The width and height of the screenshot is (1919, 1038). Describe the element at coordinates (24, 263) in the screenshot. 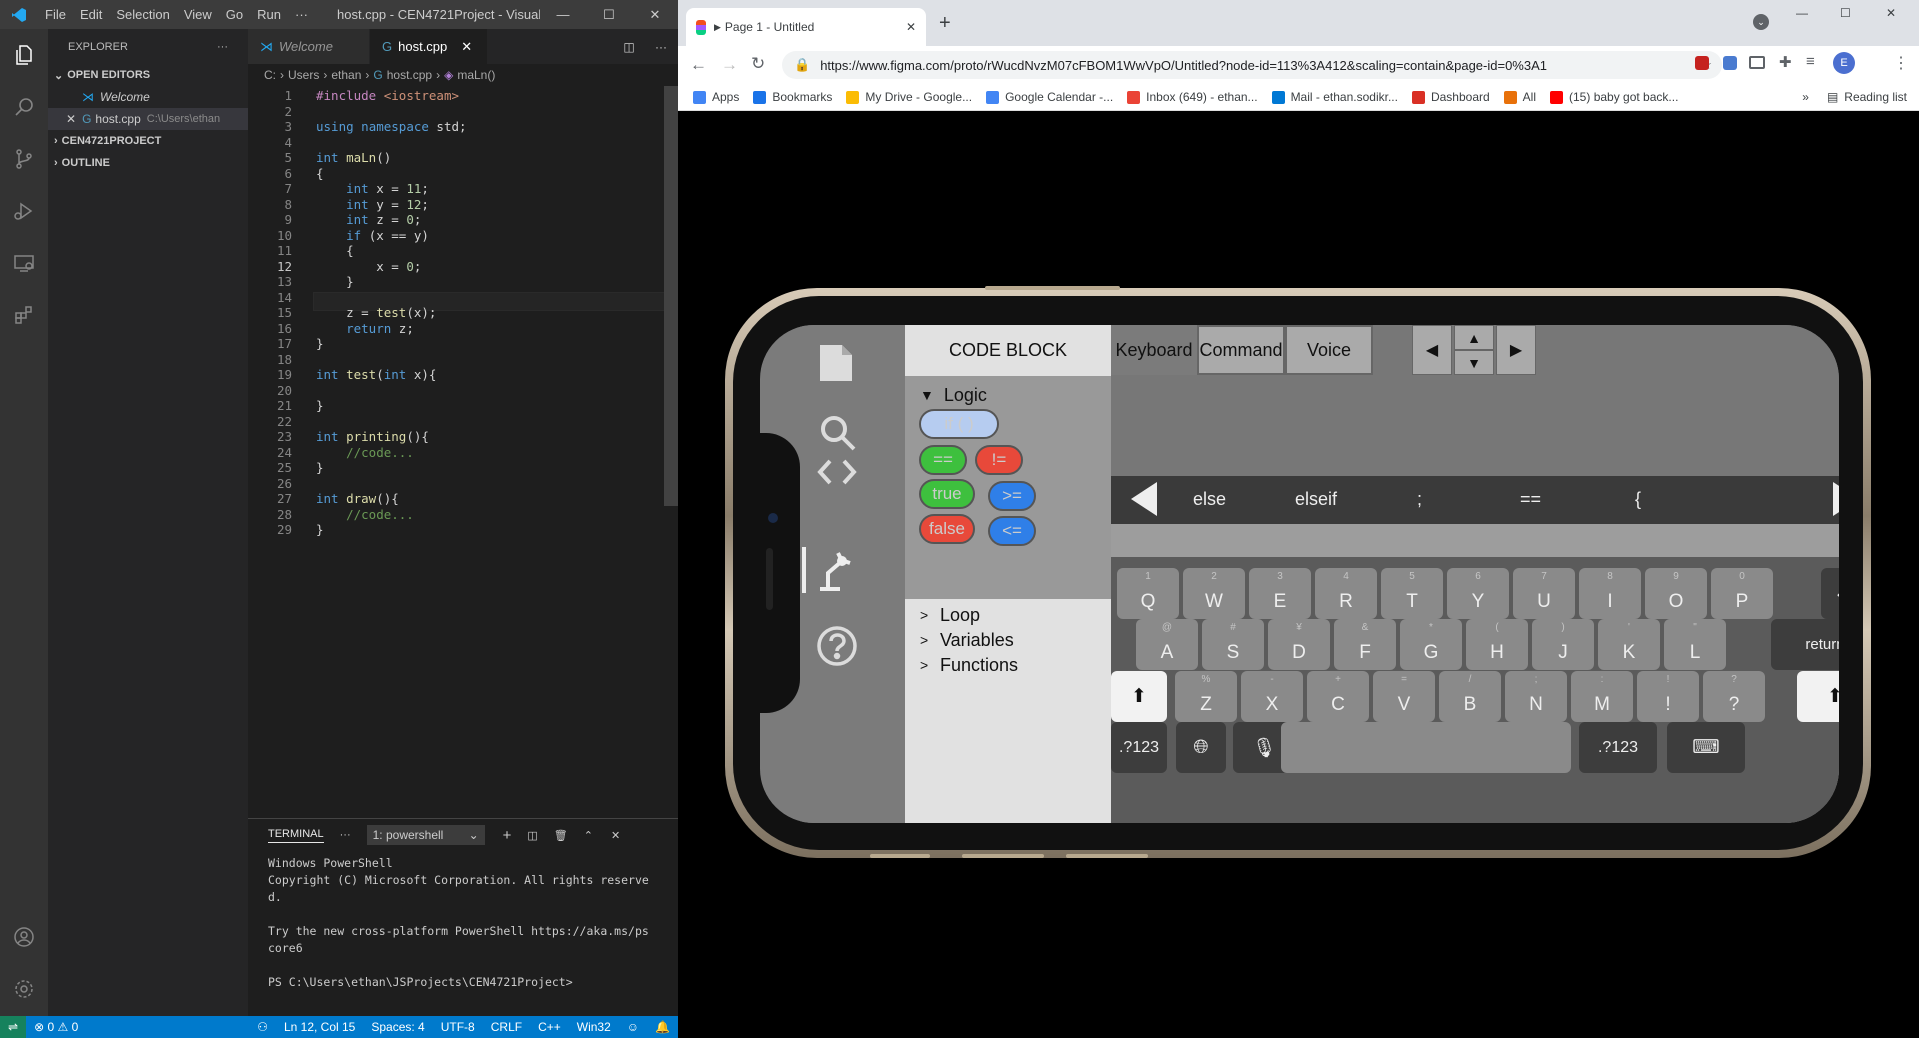

I see `remote-explorer-icon` at that location.